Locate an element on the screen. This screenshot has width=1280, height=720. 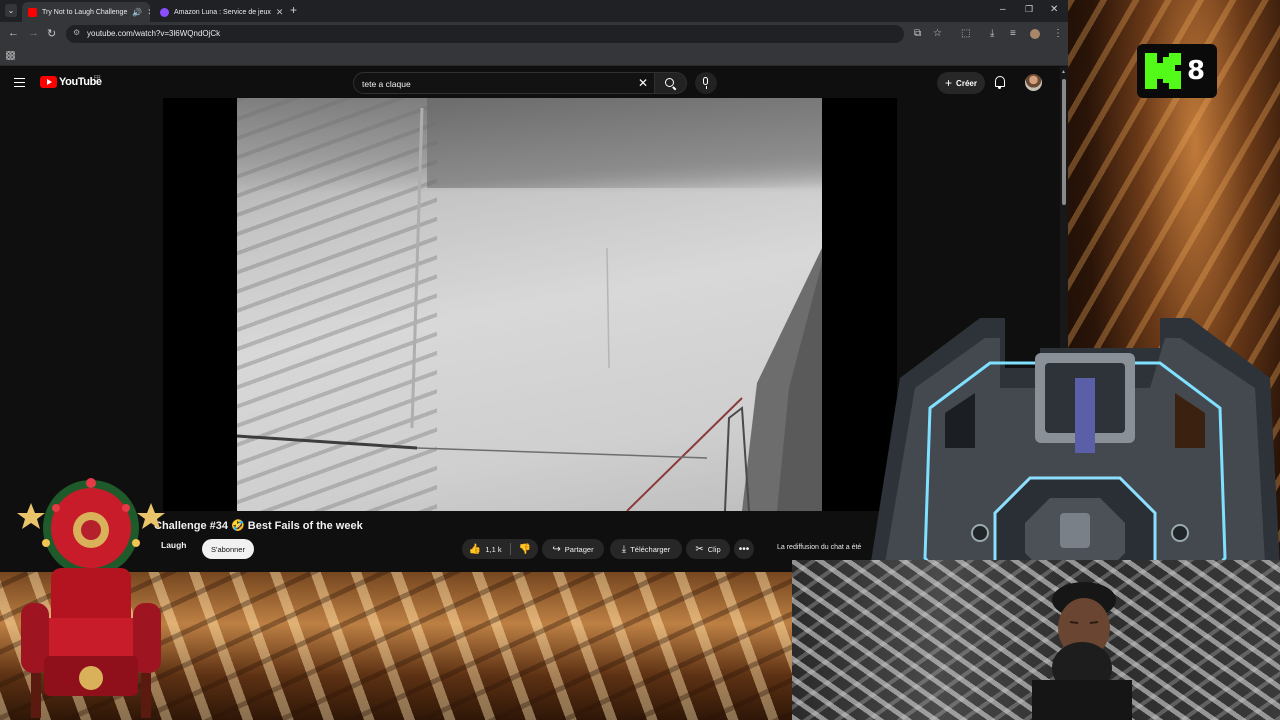
scrollbar-thumb is located at coordinates (1064, 142).